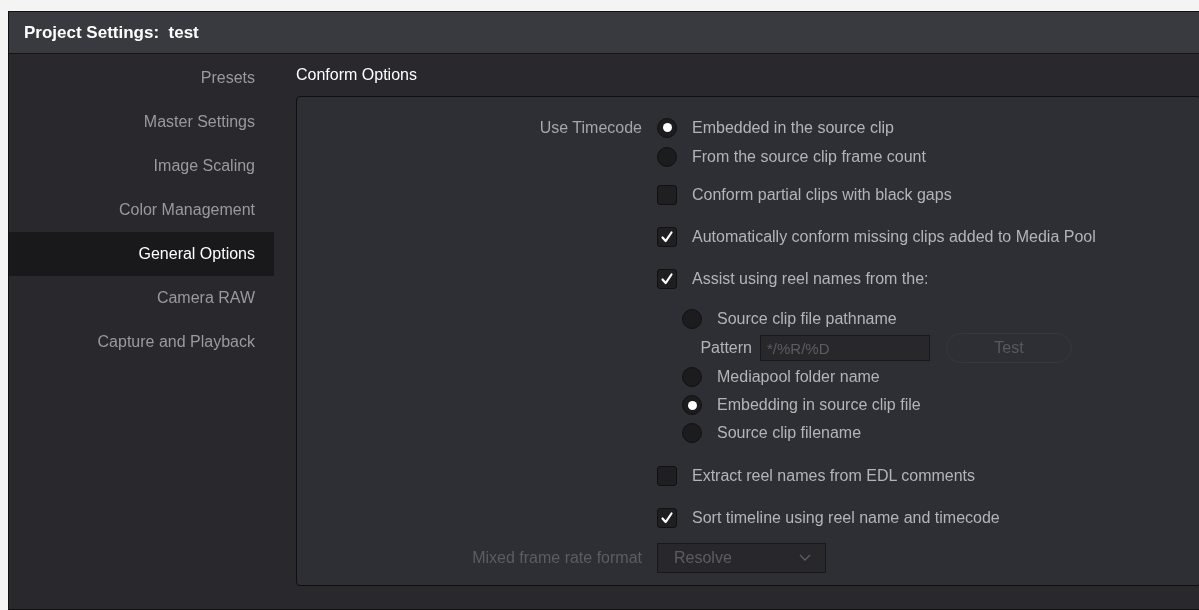  What do you see at coordinates (810, 279) in the screenshot?
I see `option-label: Assist using reel names from the:` at bounding box center [810, 279].